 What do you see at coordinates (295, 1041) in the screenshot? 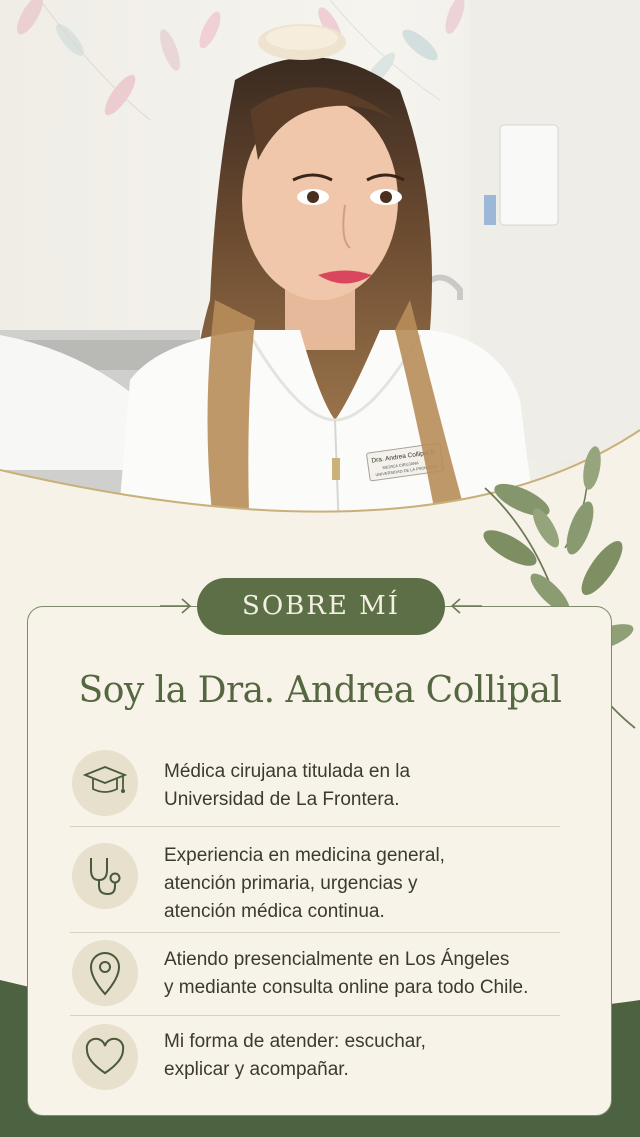
I see `item-line: Mi forma de atender: escuchar,` at bounding box center [295, 1041].